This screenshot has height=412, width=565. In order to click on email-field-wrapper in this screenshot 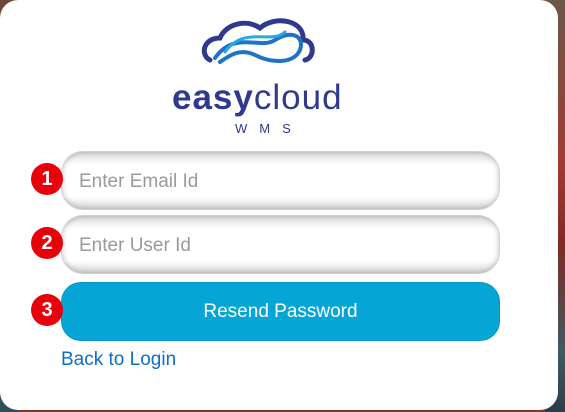, I will do `click(280, 180)`.